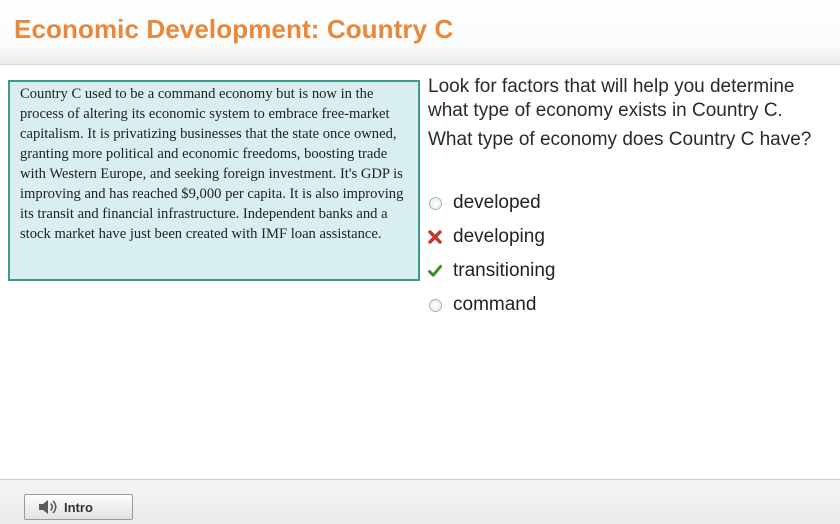 The image size is (840, 524). What do you see at coordinates (558, 206) in the screenshot?
I see `option-developed: developed` at bounding box center [558, 206].